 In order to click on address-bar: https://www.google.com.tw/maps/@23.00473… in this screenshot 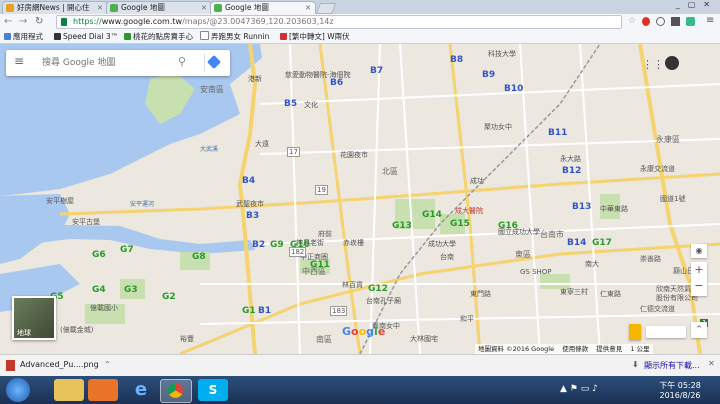, I will do `click(339, 22)`.